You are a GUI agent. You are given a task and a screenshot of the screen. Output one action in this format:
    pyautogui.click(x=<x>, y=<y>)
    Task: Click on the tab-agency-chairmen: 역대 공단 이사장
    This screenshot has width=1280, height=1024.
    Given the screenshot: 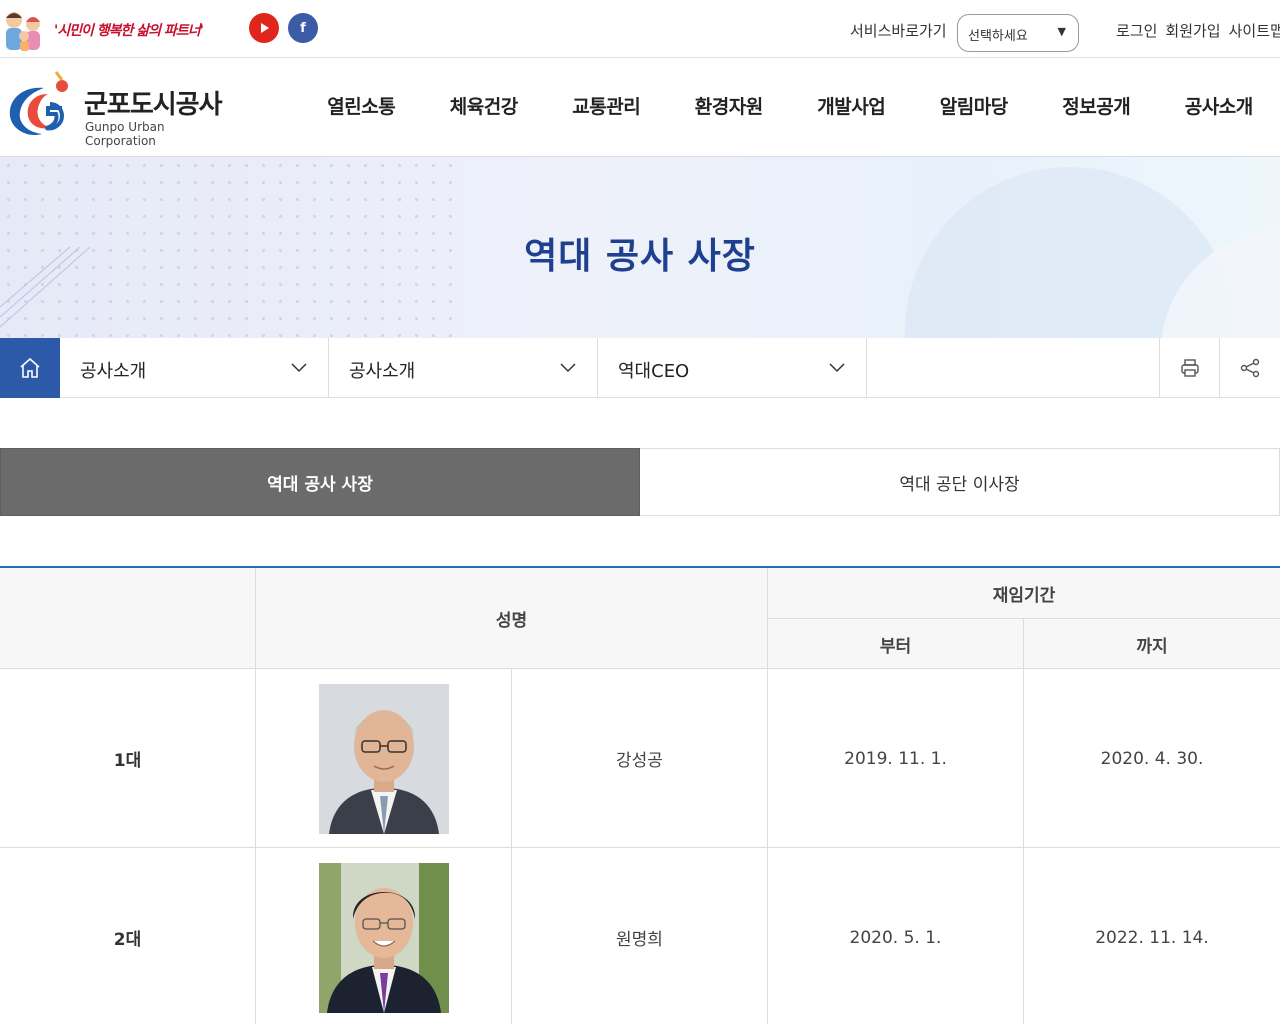 What is the action you would take?
    pyautogui.click(x=960, y=482)
    